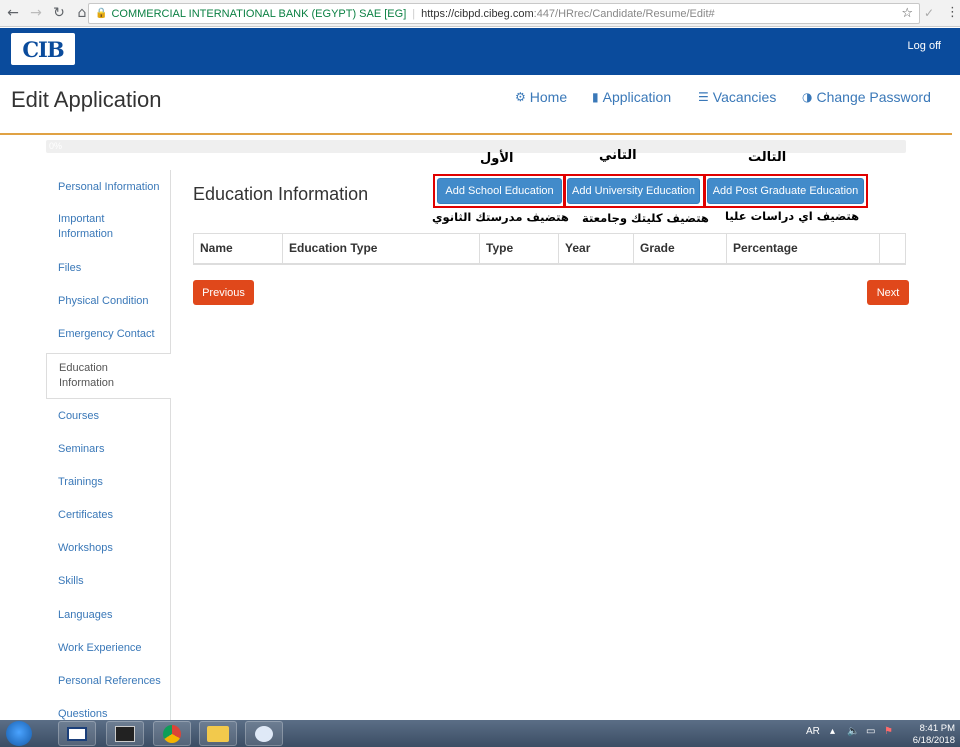  What do you see at coordinates (101, 227) in the screenshot?
I see `sidebar-item-important-information: Important Information` at bounding box center [101, 227].